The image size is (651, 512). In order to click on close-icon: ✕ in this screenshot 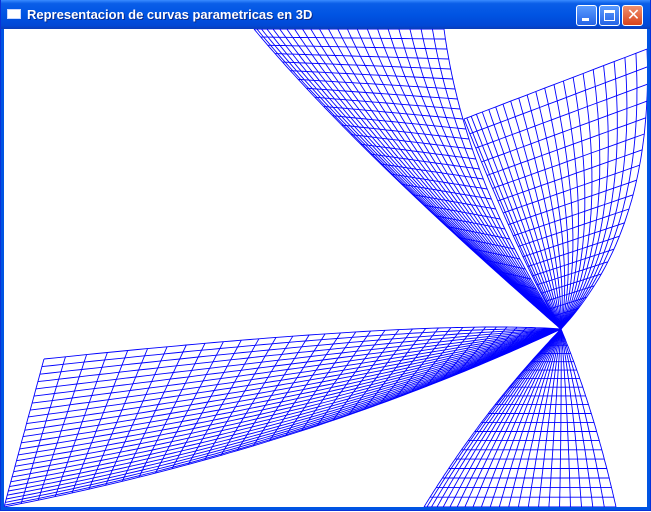, I will do `click(633, 14)`.